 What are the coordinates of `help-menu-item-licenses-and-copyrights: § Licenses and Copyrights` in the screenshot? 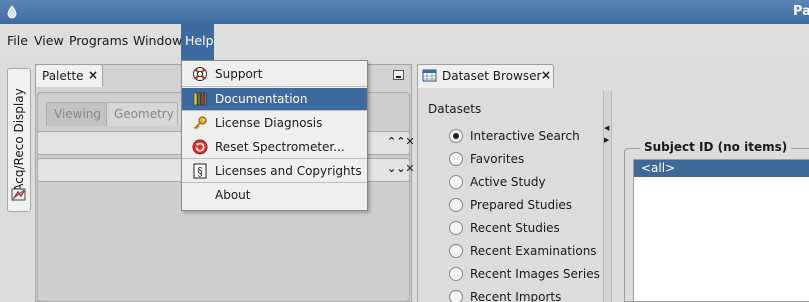 It's located at (274, 171).